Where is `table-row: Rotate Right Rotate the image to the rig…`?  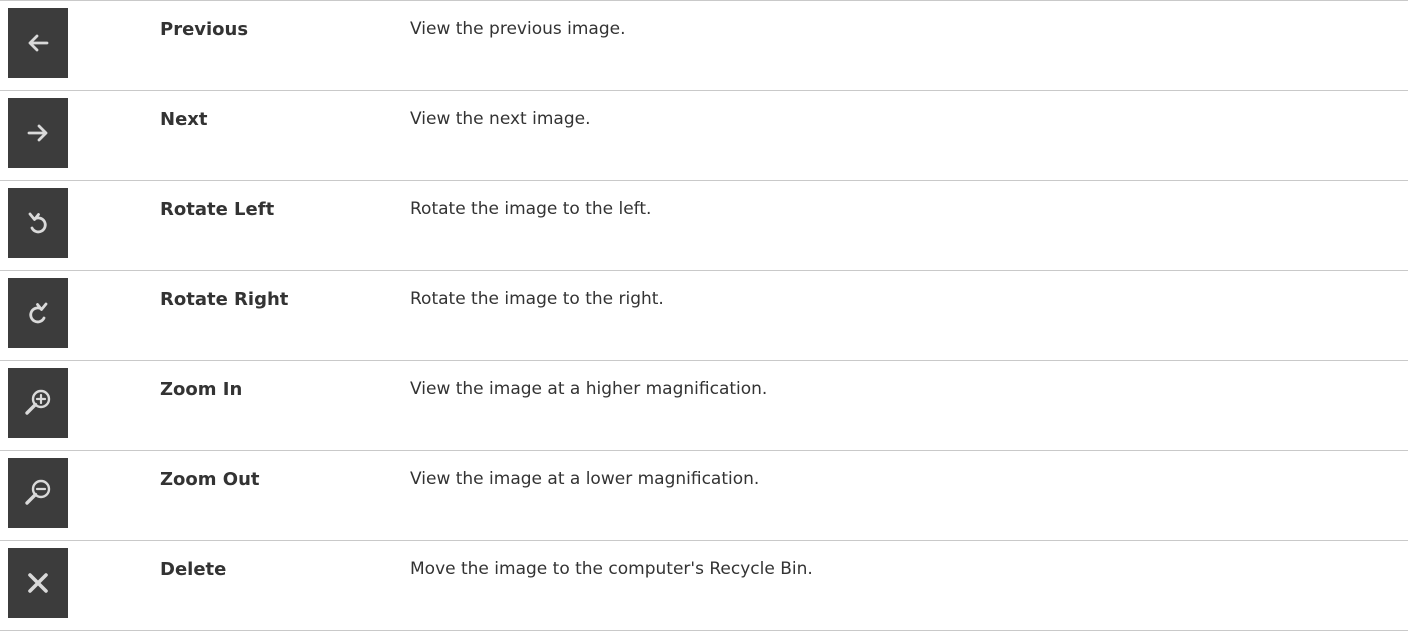 table-row: Rotate Right Rotate the image to the rig… is located at coordinates (704, 315).